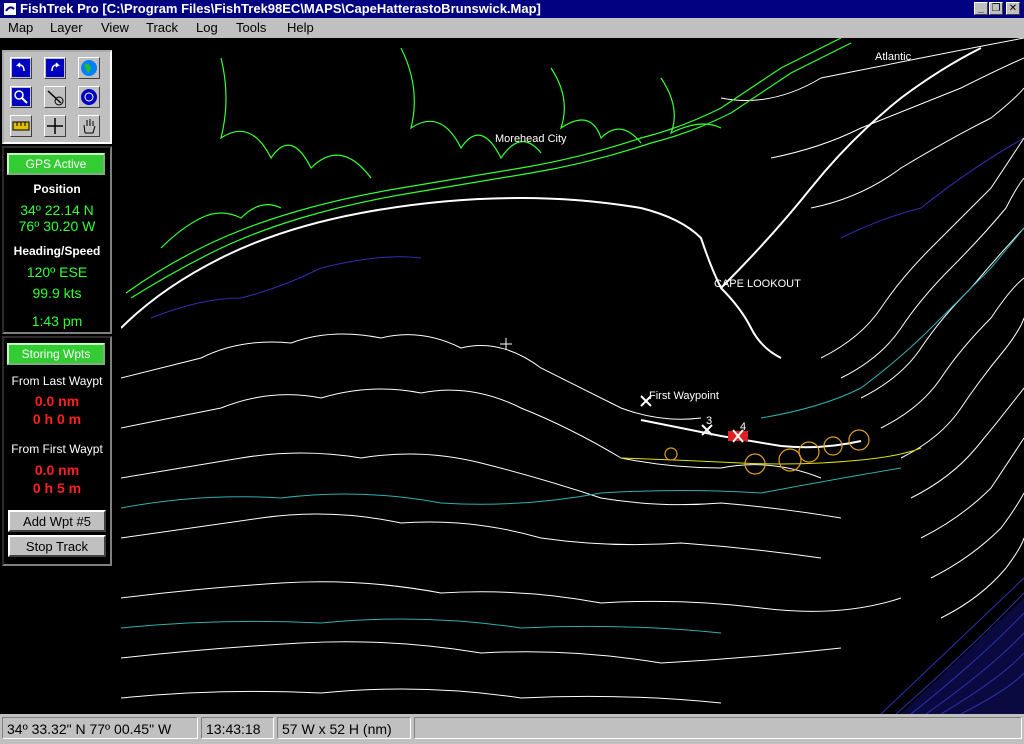 Image resolution: width=1024 pixels, height=744 pixels. Describe the element at coordinates (684, 396) in the screenshot. I see `label-first-waypoint: First Waypoint` at that location.